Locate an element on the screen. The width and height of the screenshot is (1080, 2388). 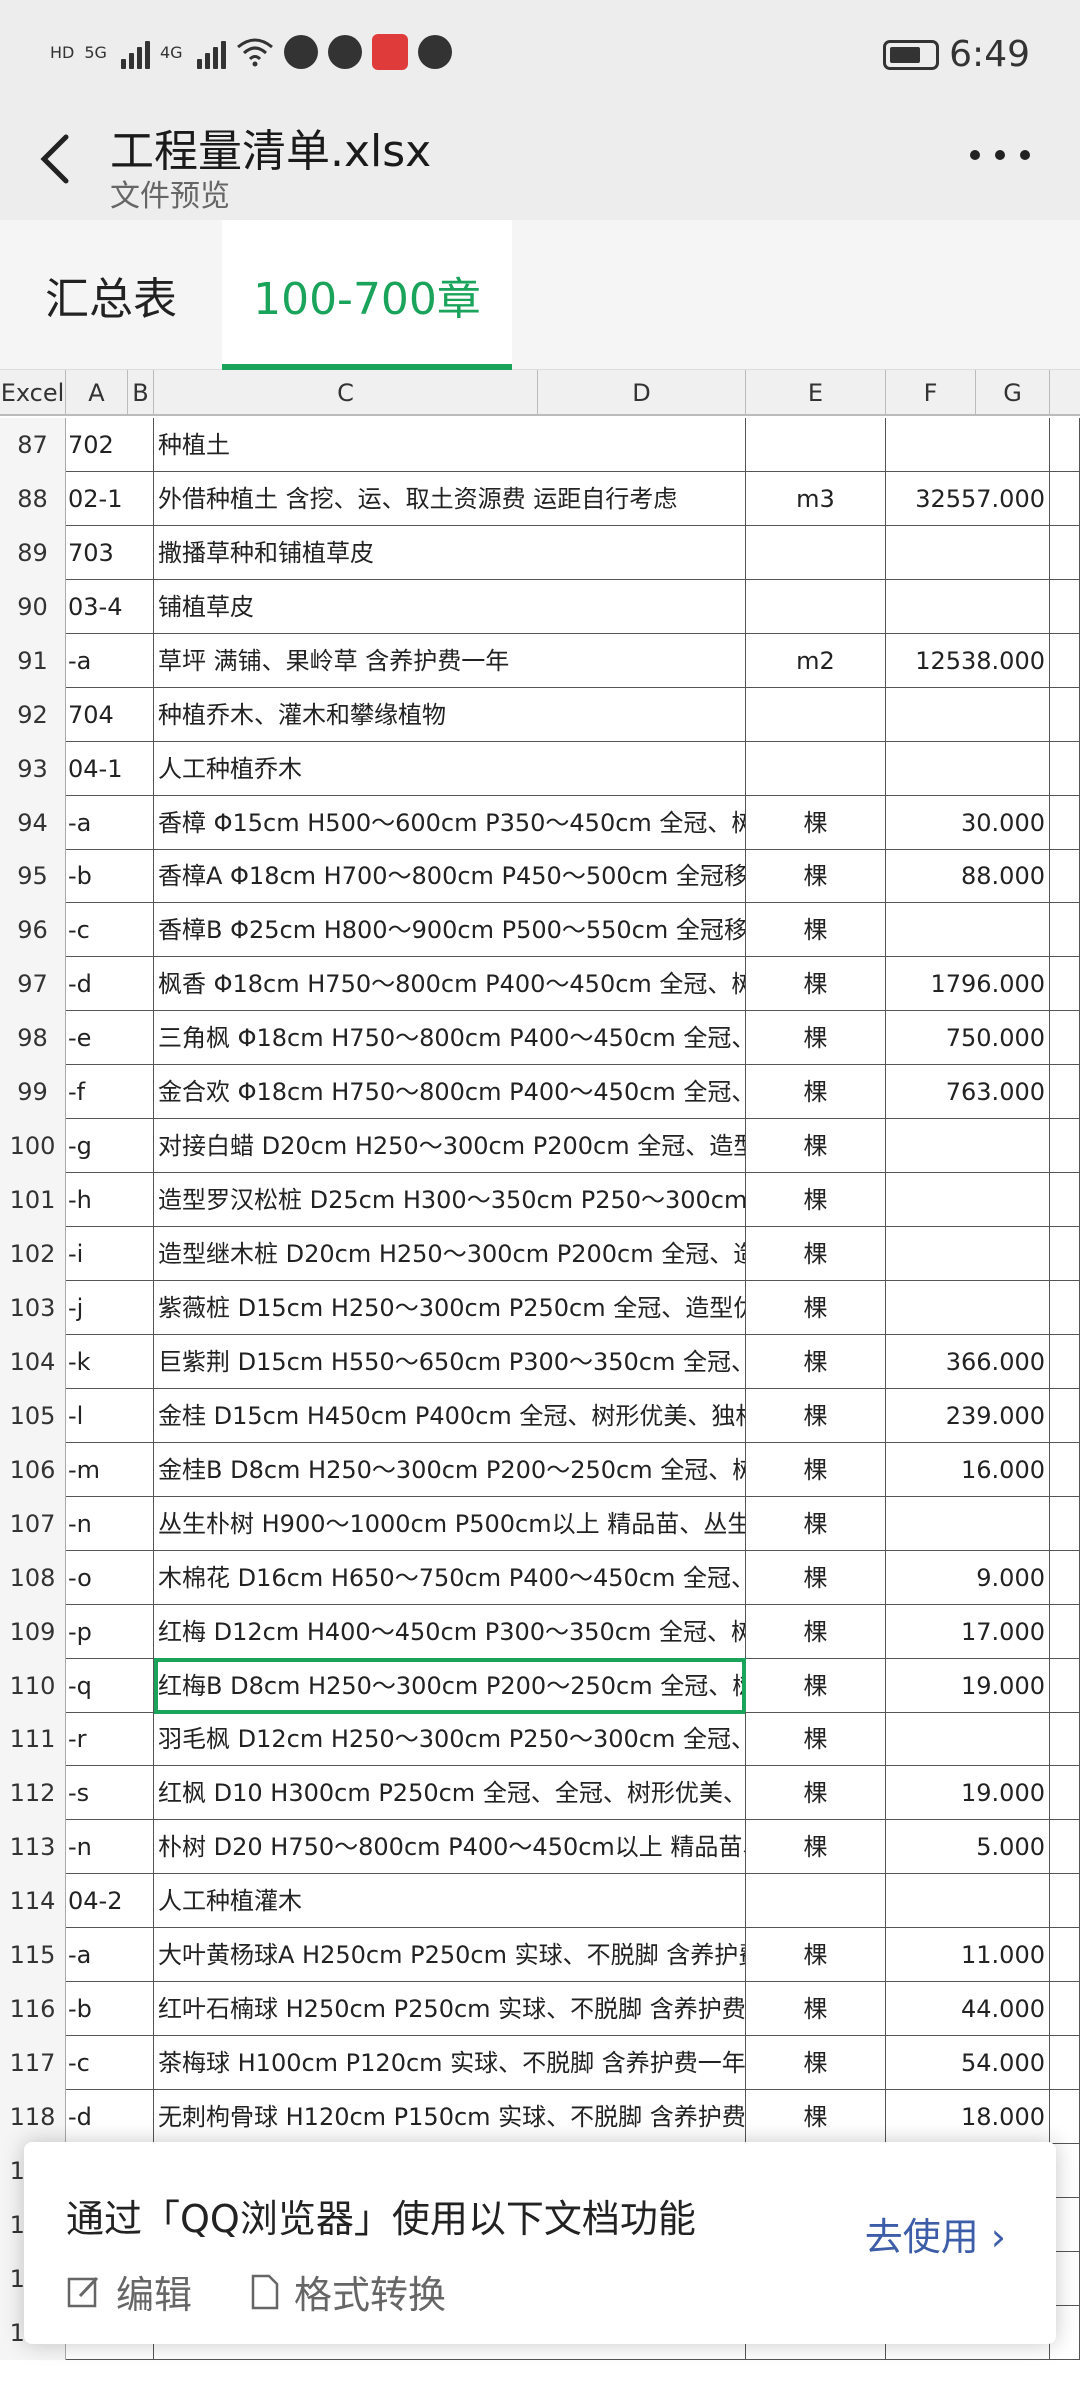
cell-a: -n is located at coordinates (110, 1523).